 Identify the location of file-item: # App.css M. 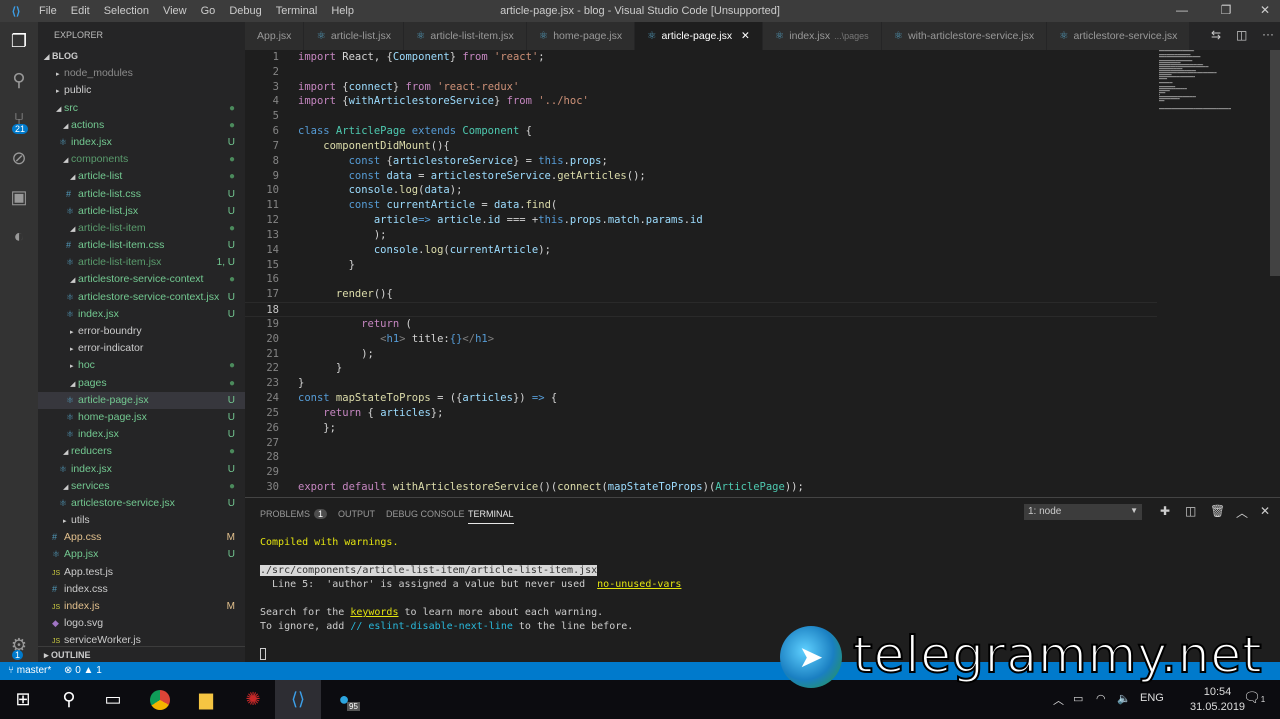
(141, 537).